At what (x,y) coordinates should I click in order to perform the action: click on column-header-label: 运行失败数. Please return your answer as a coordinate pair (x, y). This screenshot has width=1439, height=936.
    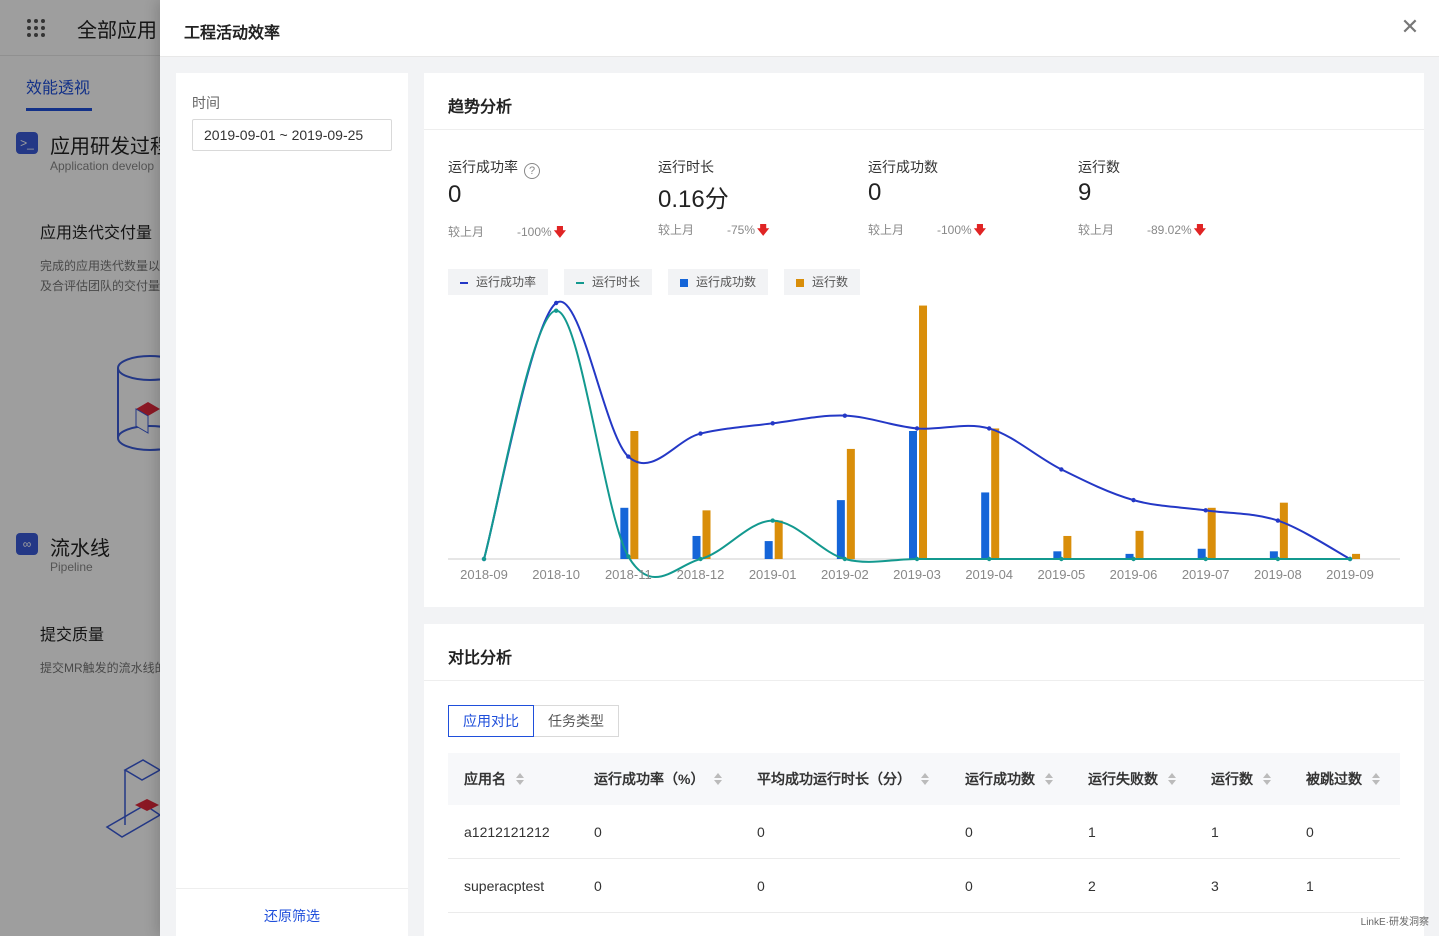
    Looking at the image, I should click on (1123, 779).